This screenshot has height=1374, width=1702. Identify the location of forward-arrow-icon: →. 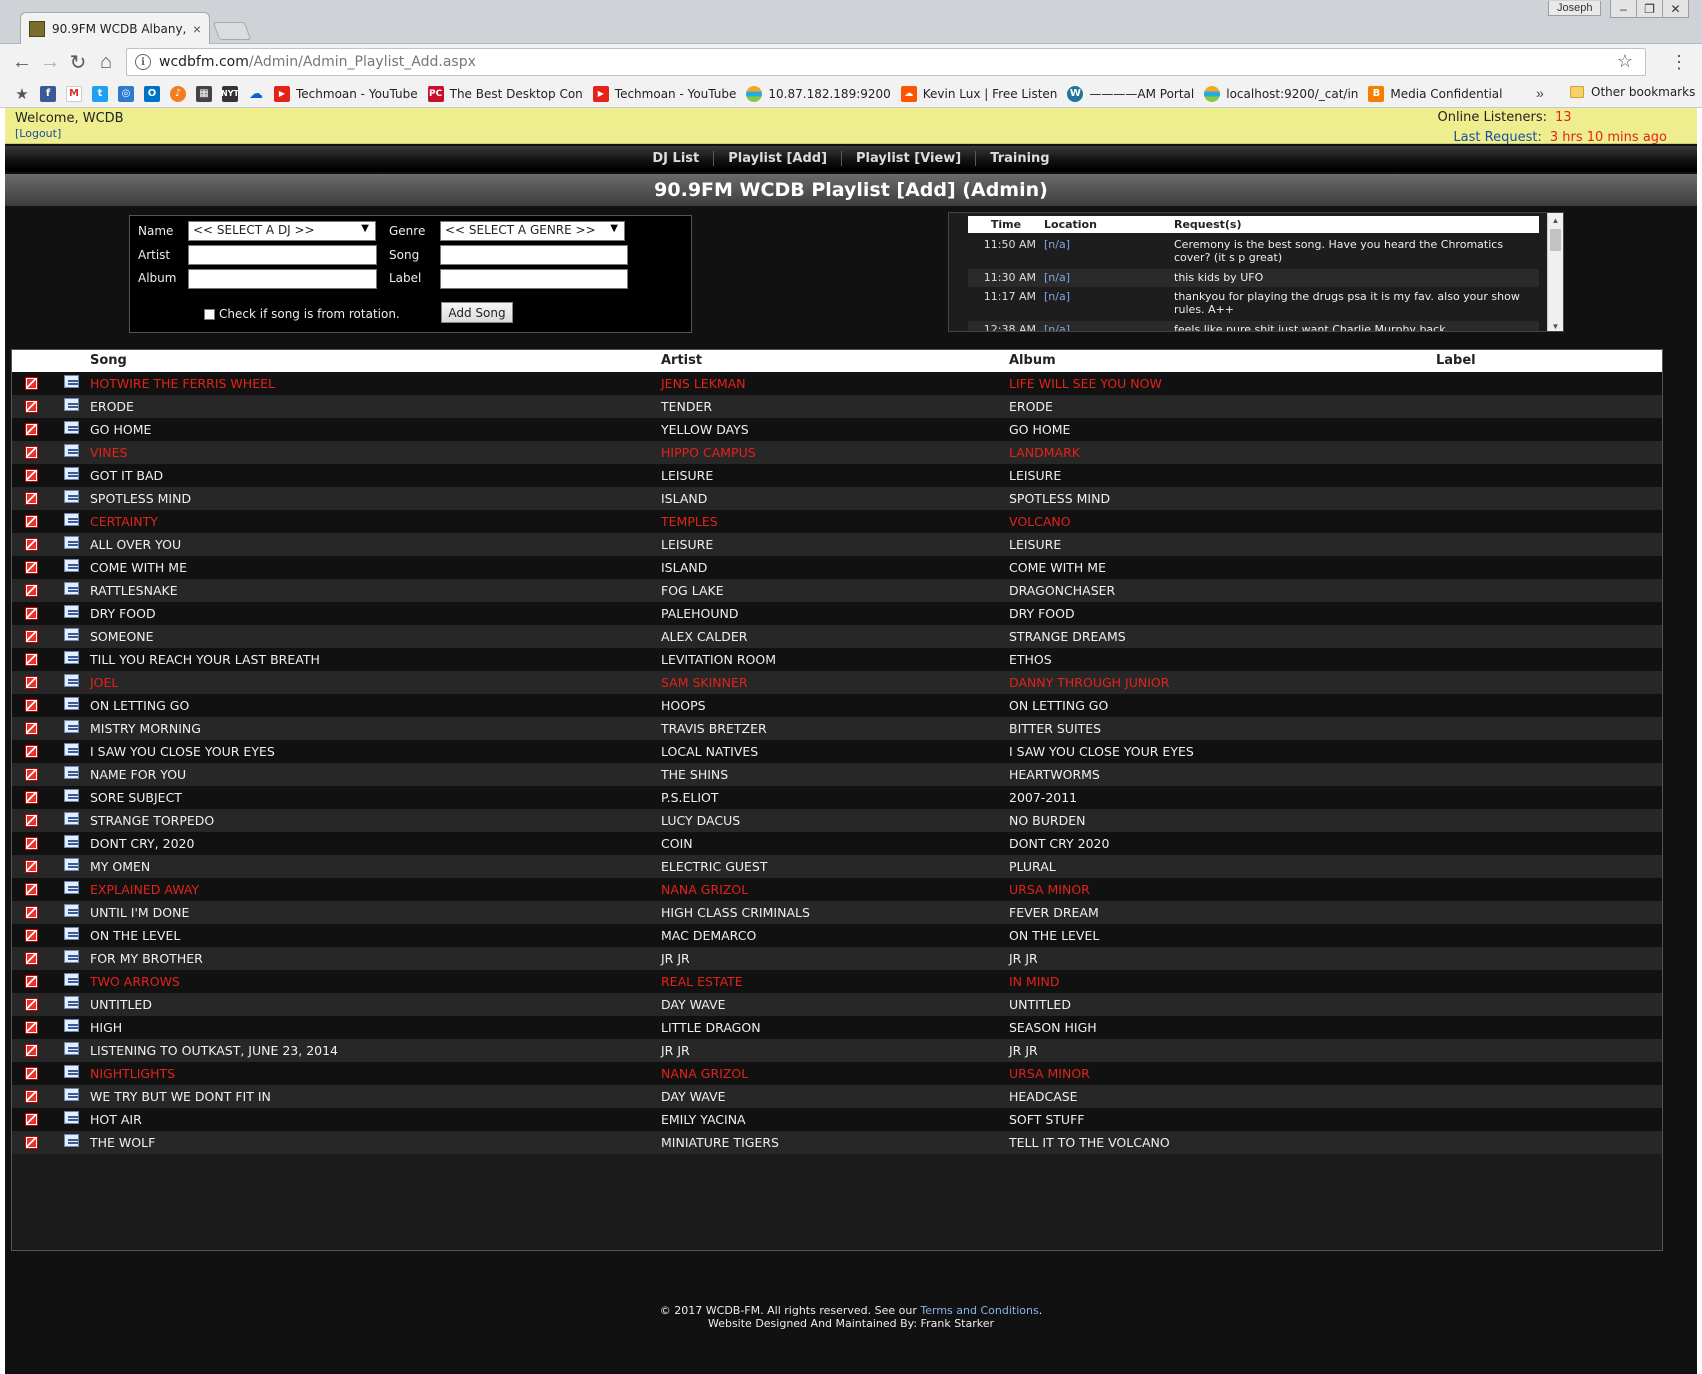
(50, 62).